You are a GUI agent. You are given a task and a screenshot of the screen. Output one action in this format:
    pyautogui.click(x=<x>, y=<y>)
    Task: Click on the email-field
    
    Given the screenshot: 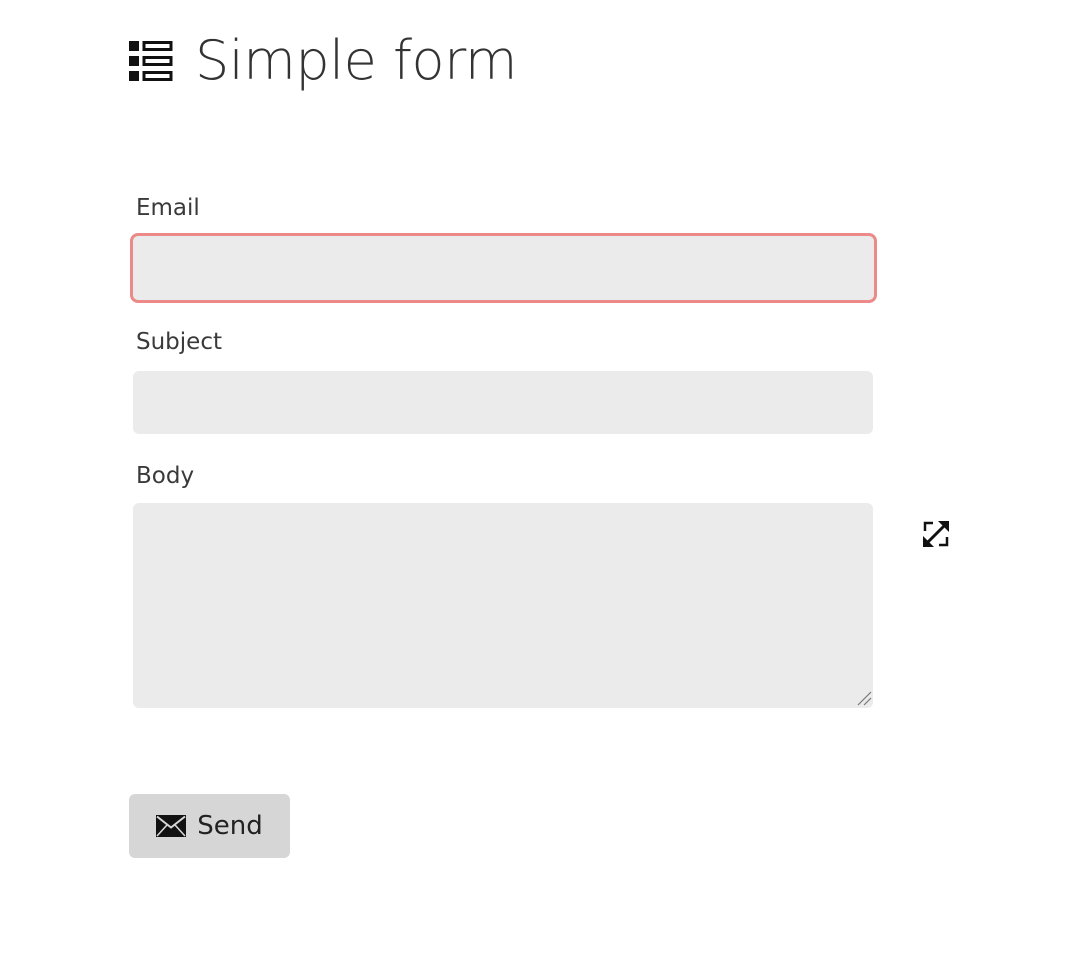 What is the action you would take?
    pyautogui.click(x=503, y=268)
    